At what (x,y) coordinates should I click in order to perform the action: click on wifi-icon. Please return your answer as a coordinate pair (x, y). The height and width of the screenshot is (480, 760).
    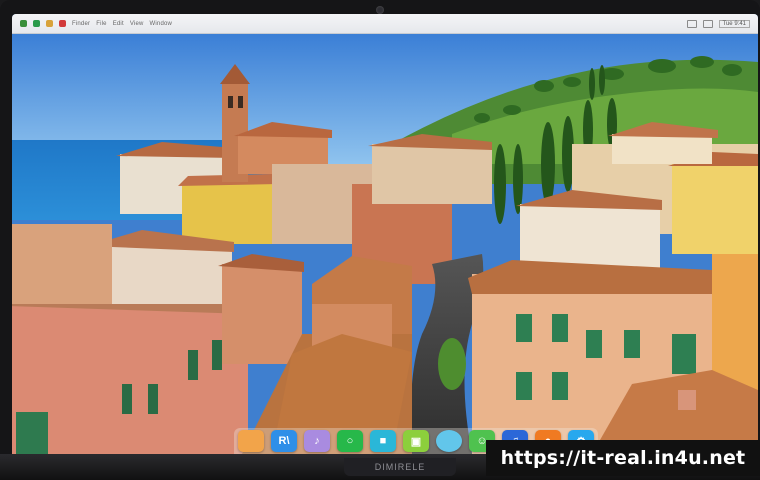
    Looking at the image, I should click on (691, 23).